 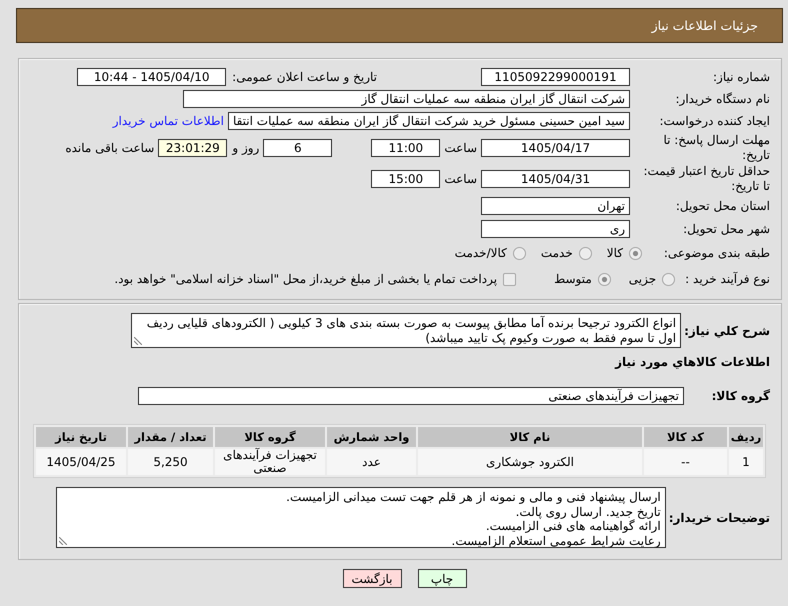 I want to click on column-header: تاریخ نیاز, so click(x=81, y=437).